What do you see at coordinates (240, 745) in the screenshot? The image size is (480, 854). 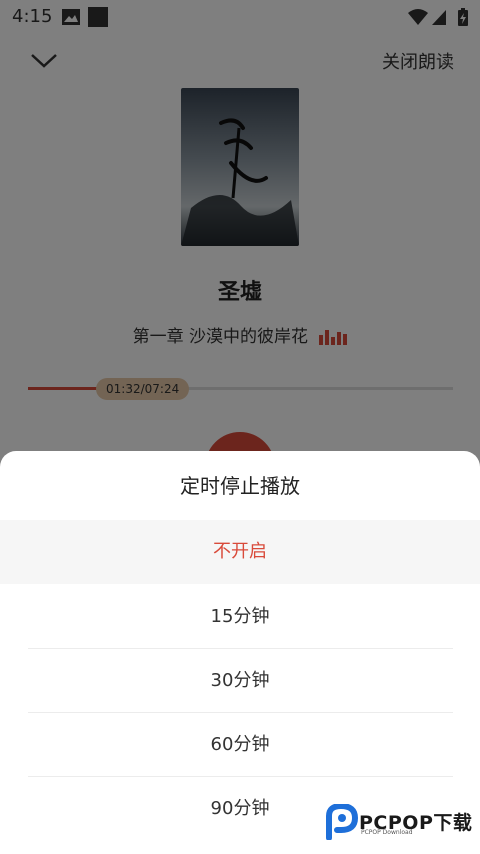 I see `timer-option-60min: 60分钟` at bounding box center [240, 745].